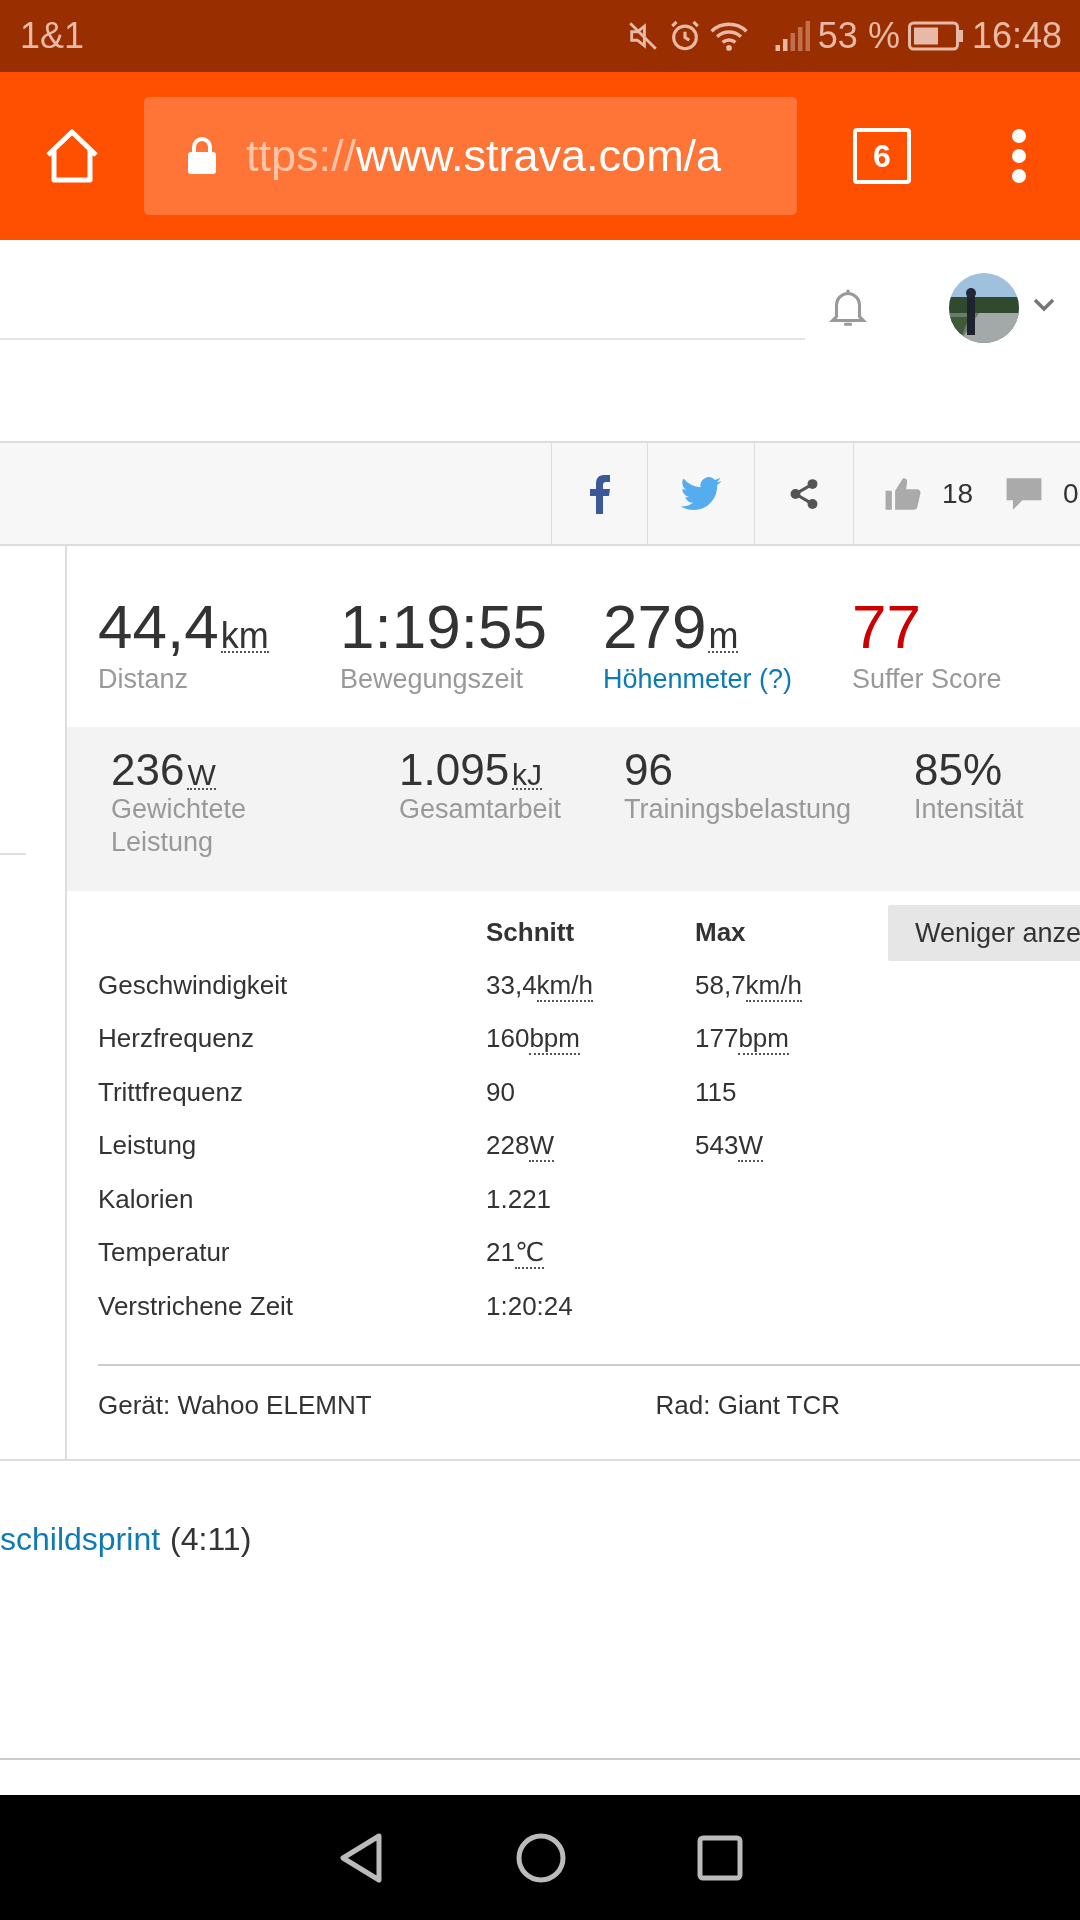 Image resolution: width=1080 pixels, height=1920 pixels. I want to click on stat-label: Gesamtarbeit, so click(481, 809).